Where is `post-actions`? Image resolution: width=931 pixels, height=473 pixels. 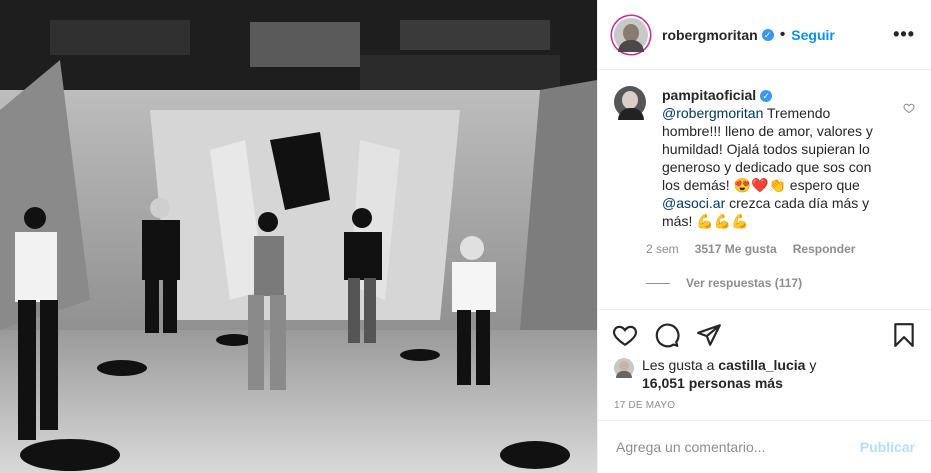 post-actions is located at coordinates (764, 329).